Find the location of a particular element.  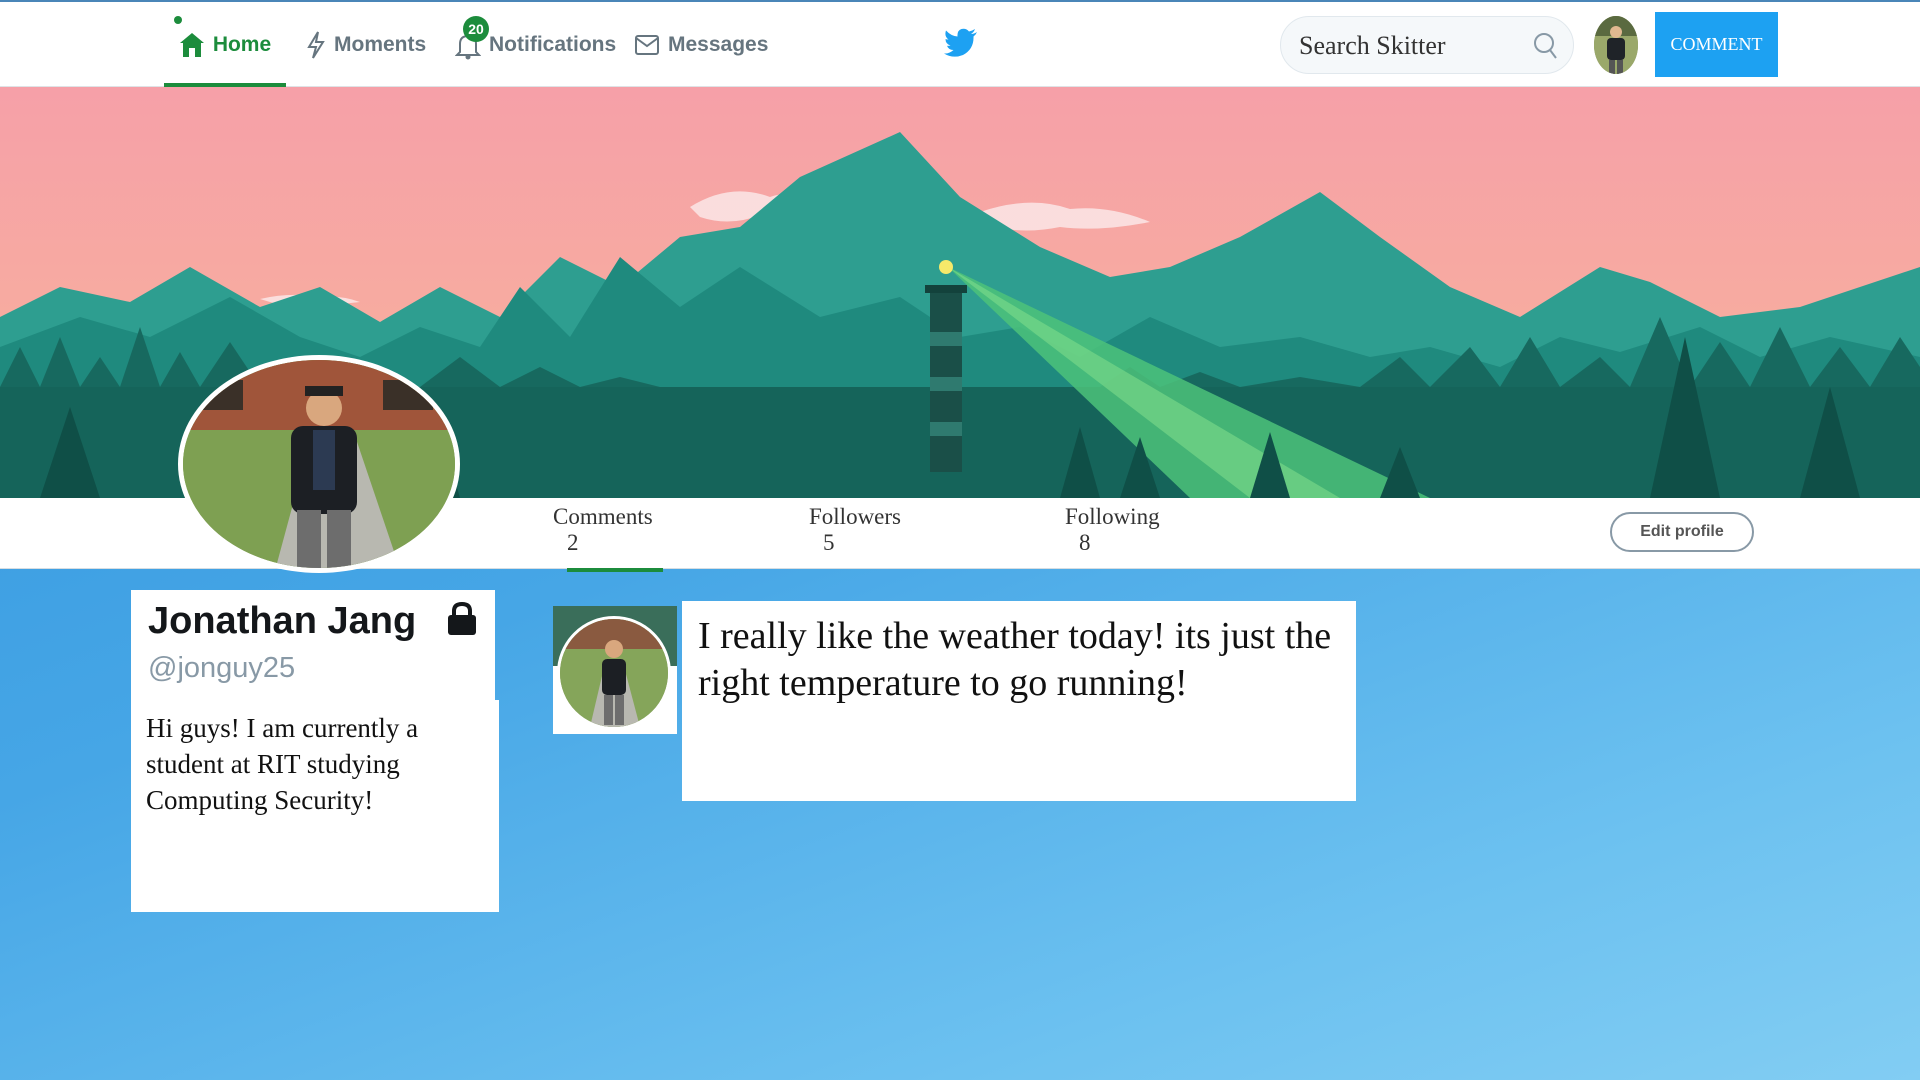

nav-messages: Messages is located at coordinates (701, 44).